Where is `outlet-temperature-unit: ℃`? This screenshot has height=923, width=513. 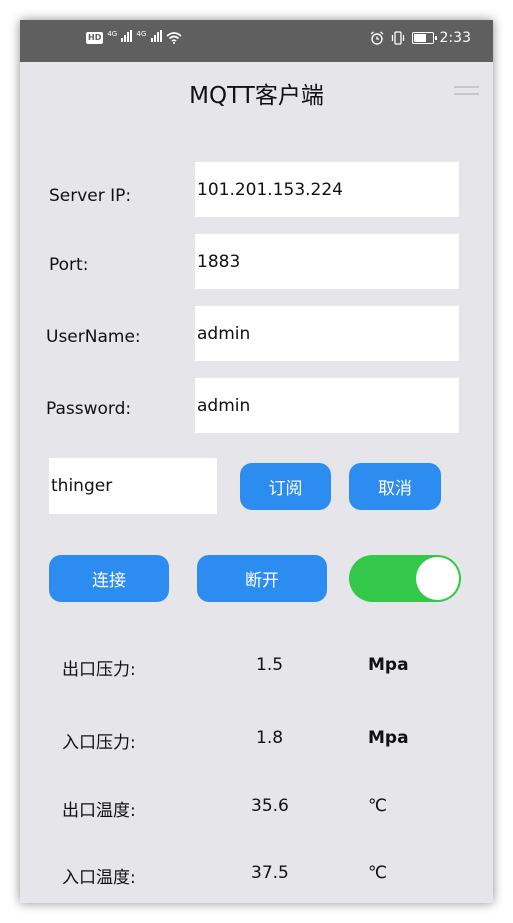
outlet-temperature-unit: ℃ is located at coordinates (378, 806).